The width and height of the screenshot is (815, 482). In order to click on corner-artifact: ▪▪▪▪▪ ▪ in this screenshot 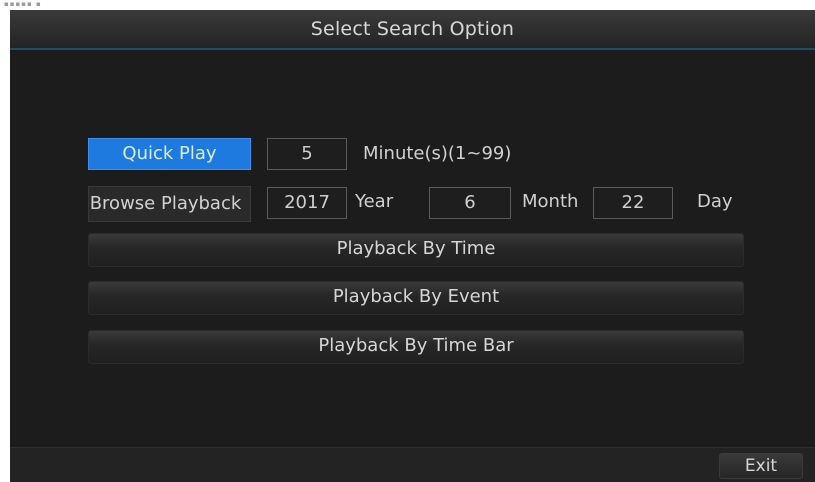, I will do `click(23, 4)`.